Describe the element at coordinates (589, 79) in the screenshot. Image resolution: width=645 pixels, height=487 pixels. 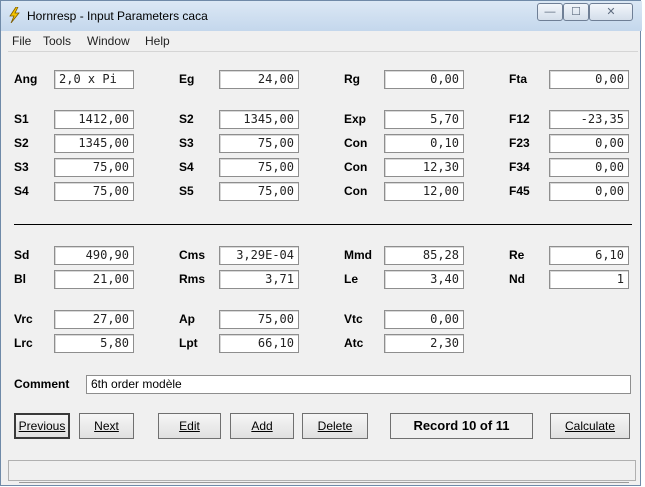
I see `field-fta: 0,00` at that location.